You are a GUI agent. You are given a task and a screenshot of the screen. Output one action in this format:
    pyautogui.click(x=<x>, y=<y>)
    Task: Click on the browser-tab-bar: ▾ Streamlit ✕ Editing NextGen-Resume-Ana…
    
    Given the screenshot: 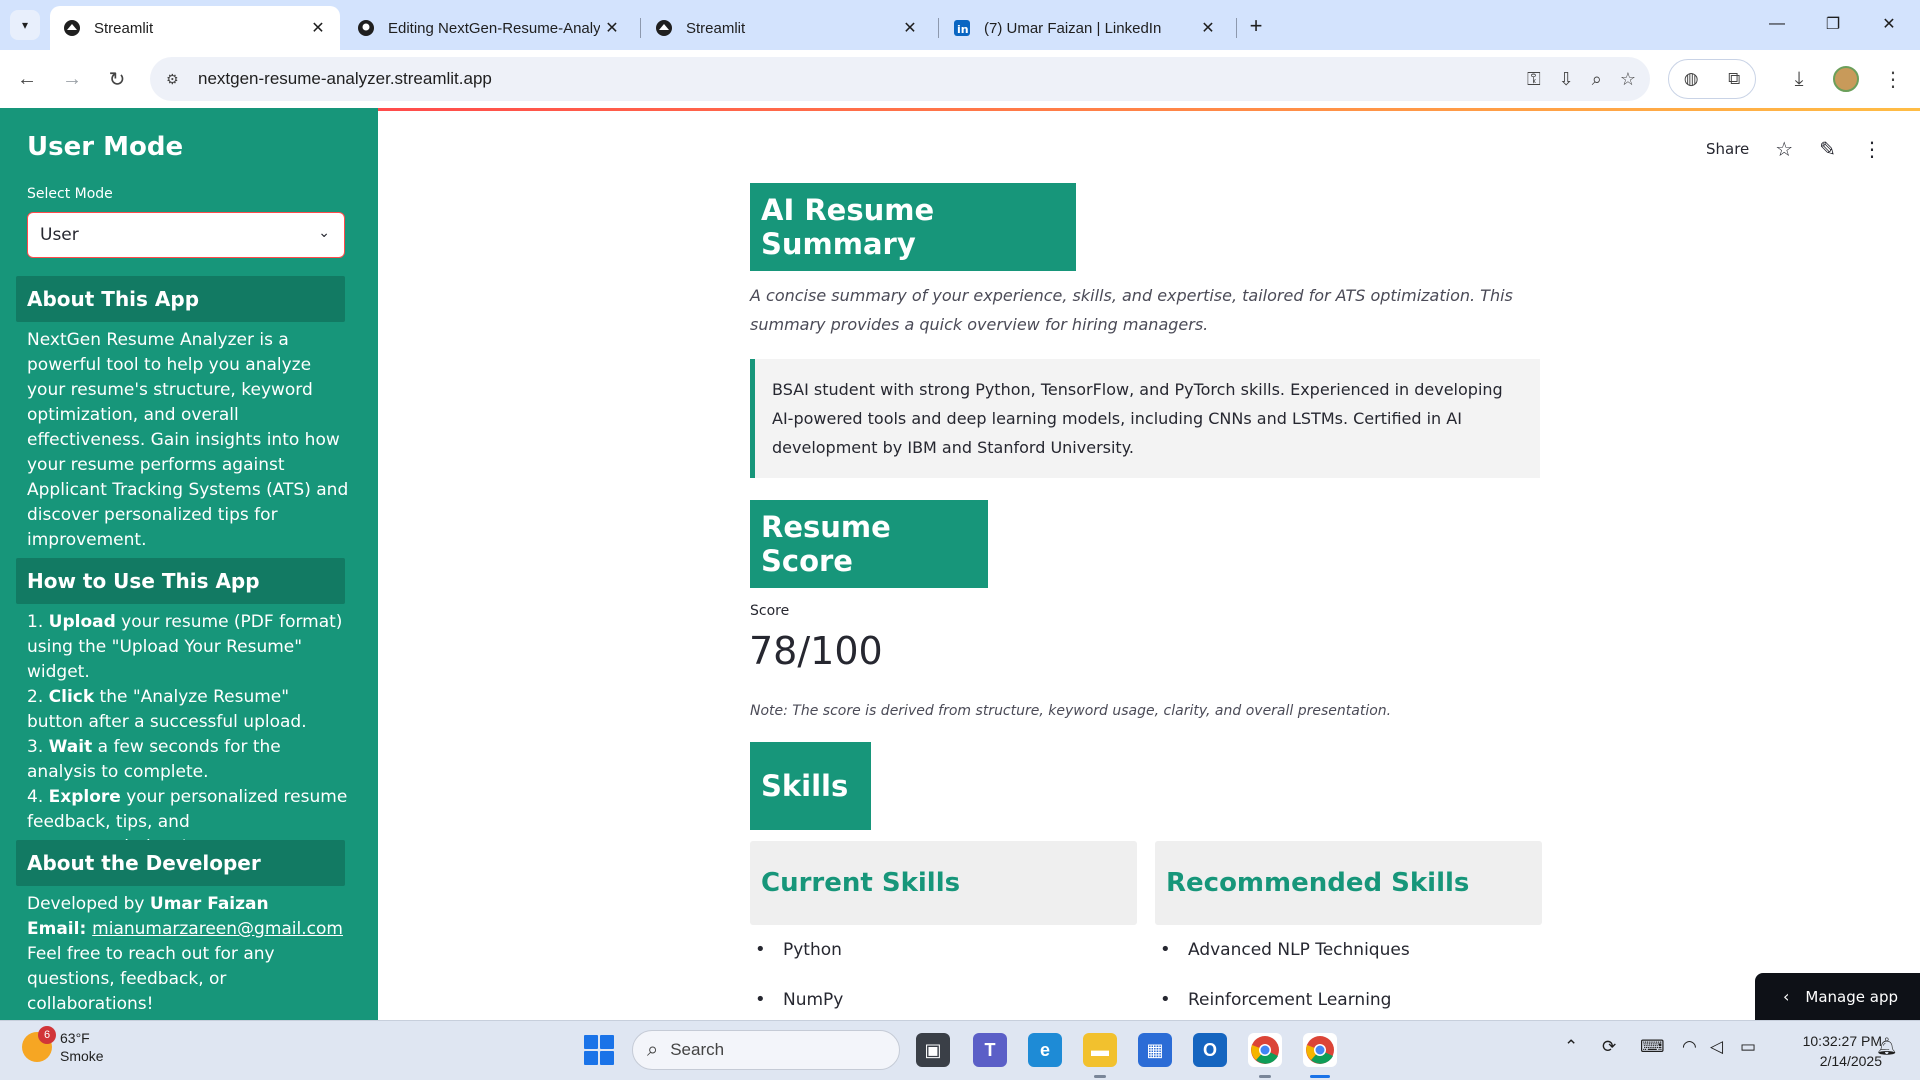 What is the action you would take?
    pyautogui.click(x=960, y=25)
    